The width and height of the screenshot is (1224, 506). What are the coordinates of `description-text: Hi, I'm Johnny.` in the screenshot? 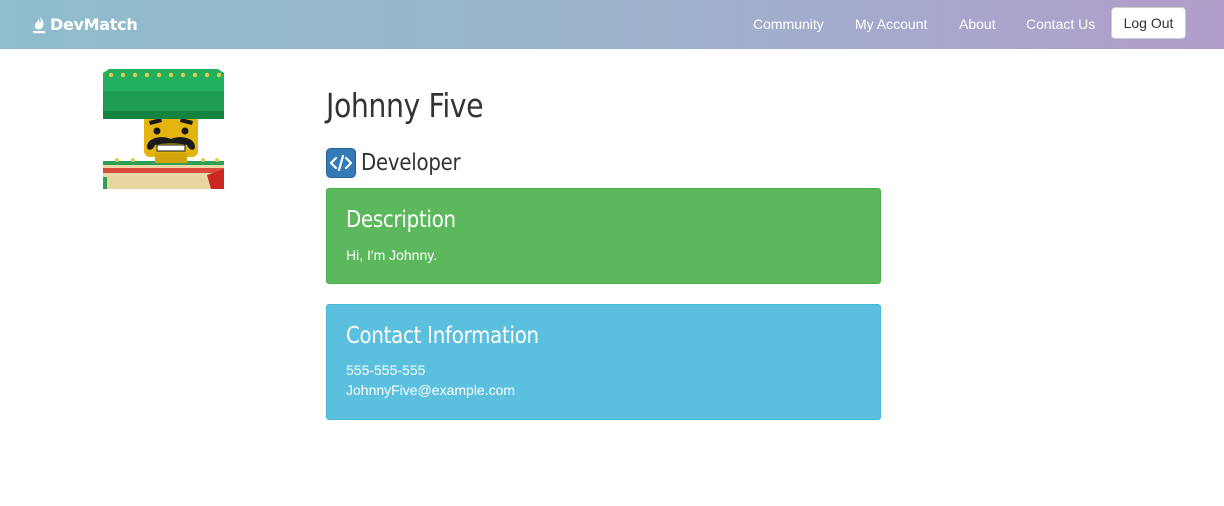 It's located at (392, 255).